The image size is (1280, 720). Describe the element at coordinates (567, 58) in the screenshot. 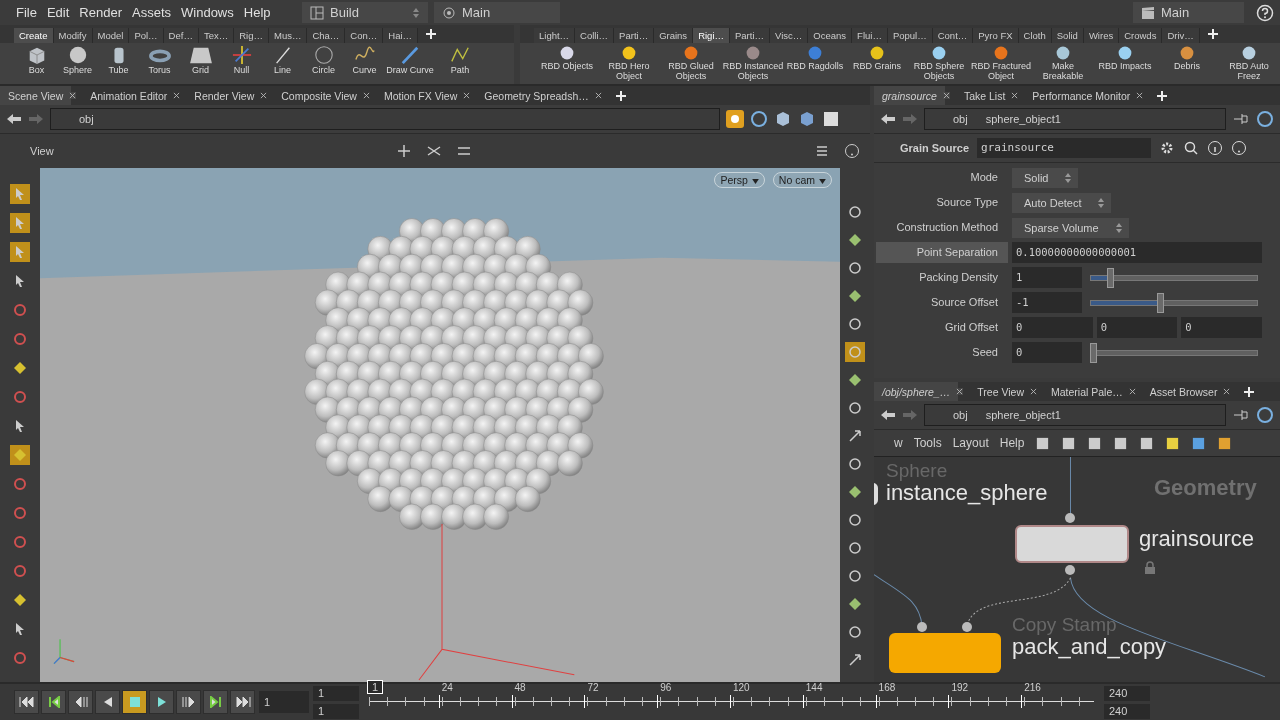

I see `shelf-tool: RBD Objects` at that location.